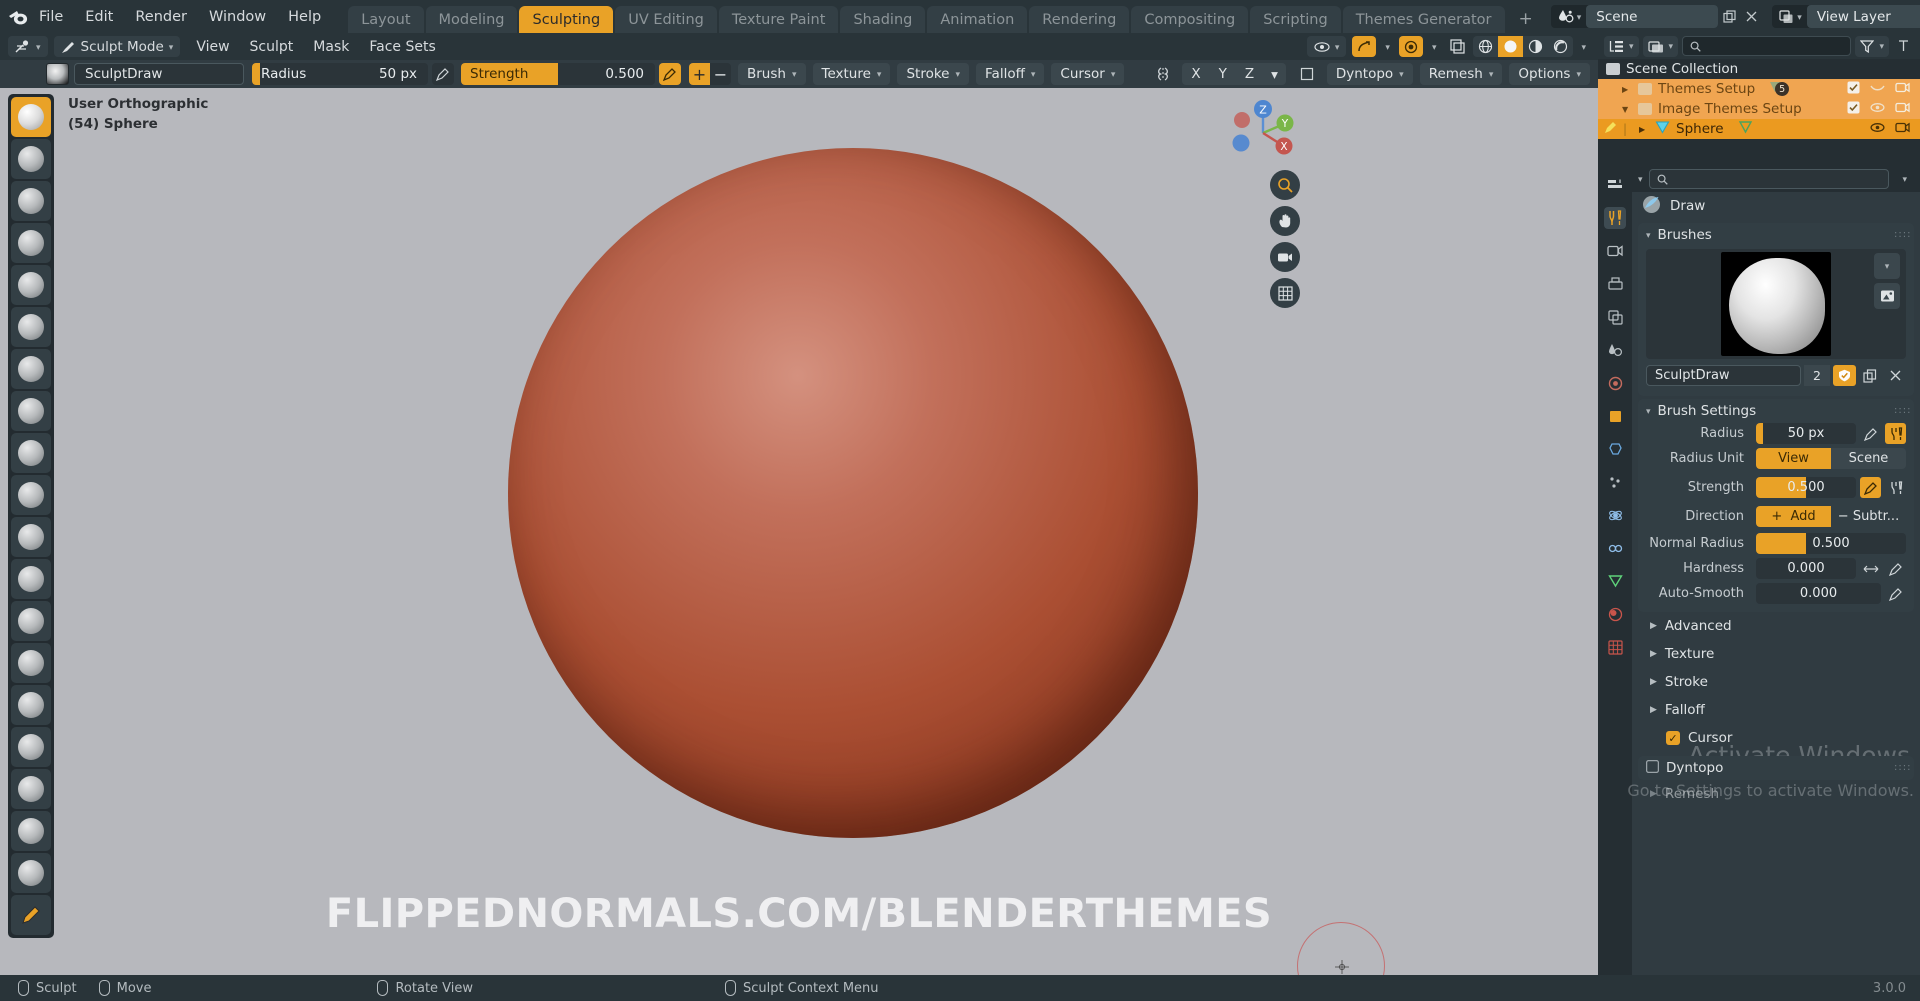  Describe the element at coordinates (1326, 46) in the screenshot. I see `visibility-selector: ▾` at that location.